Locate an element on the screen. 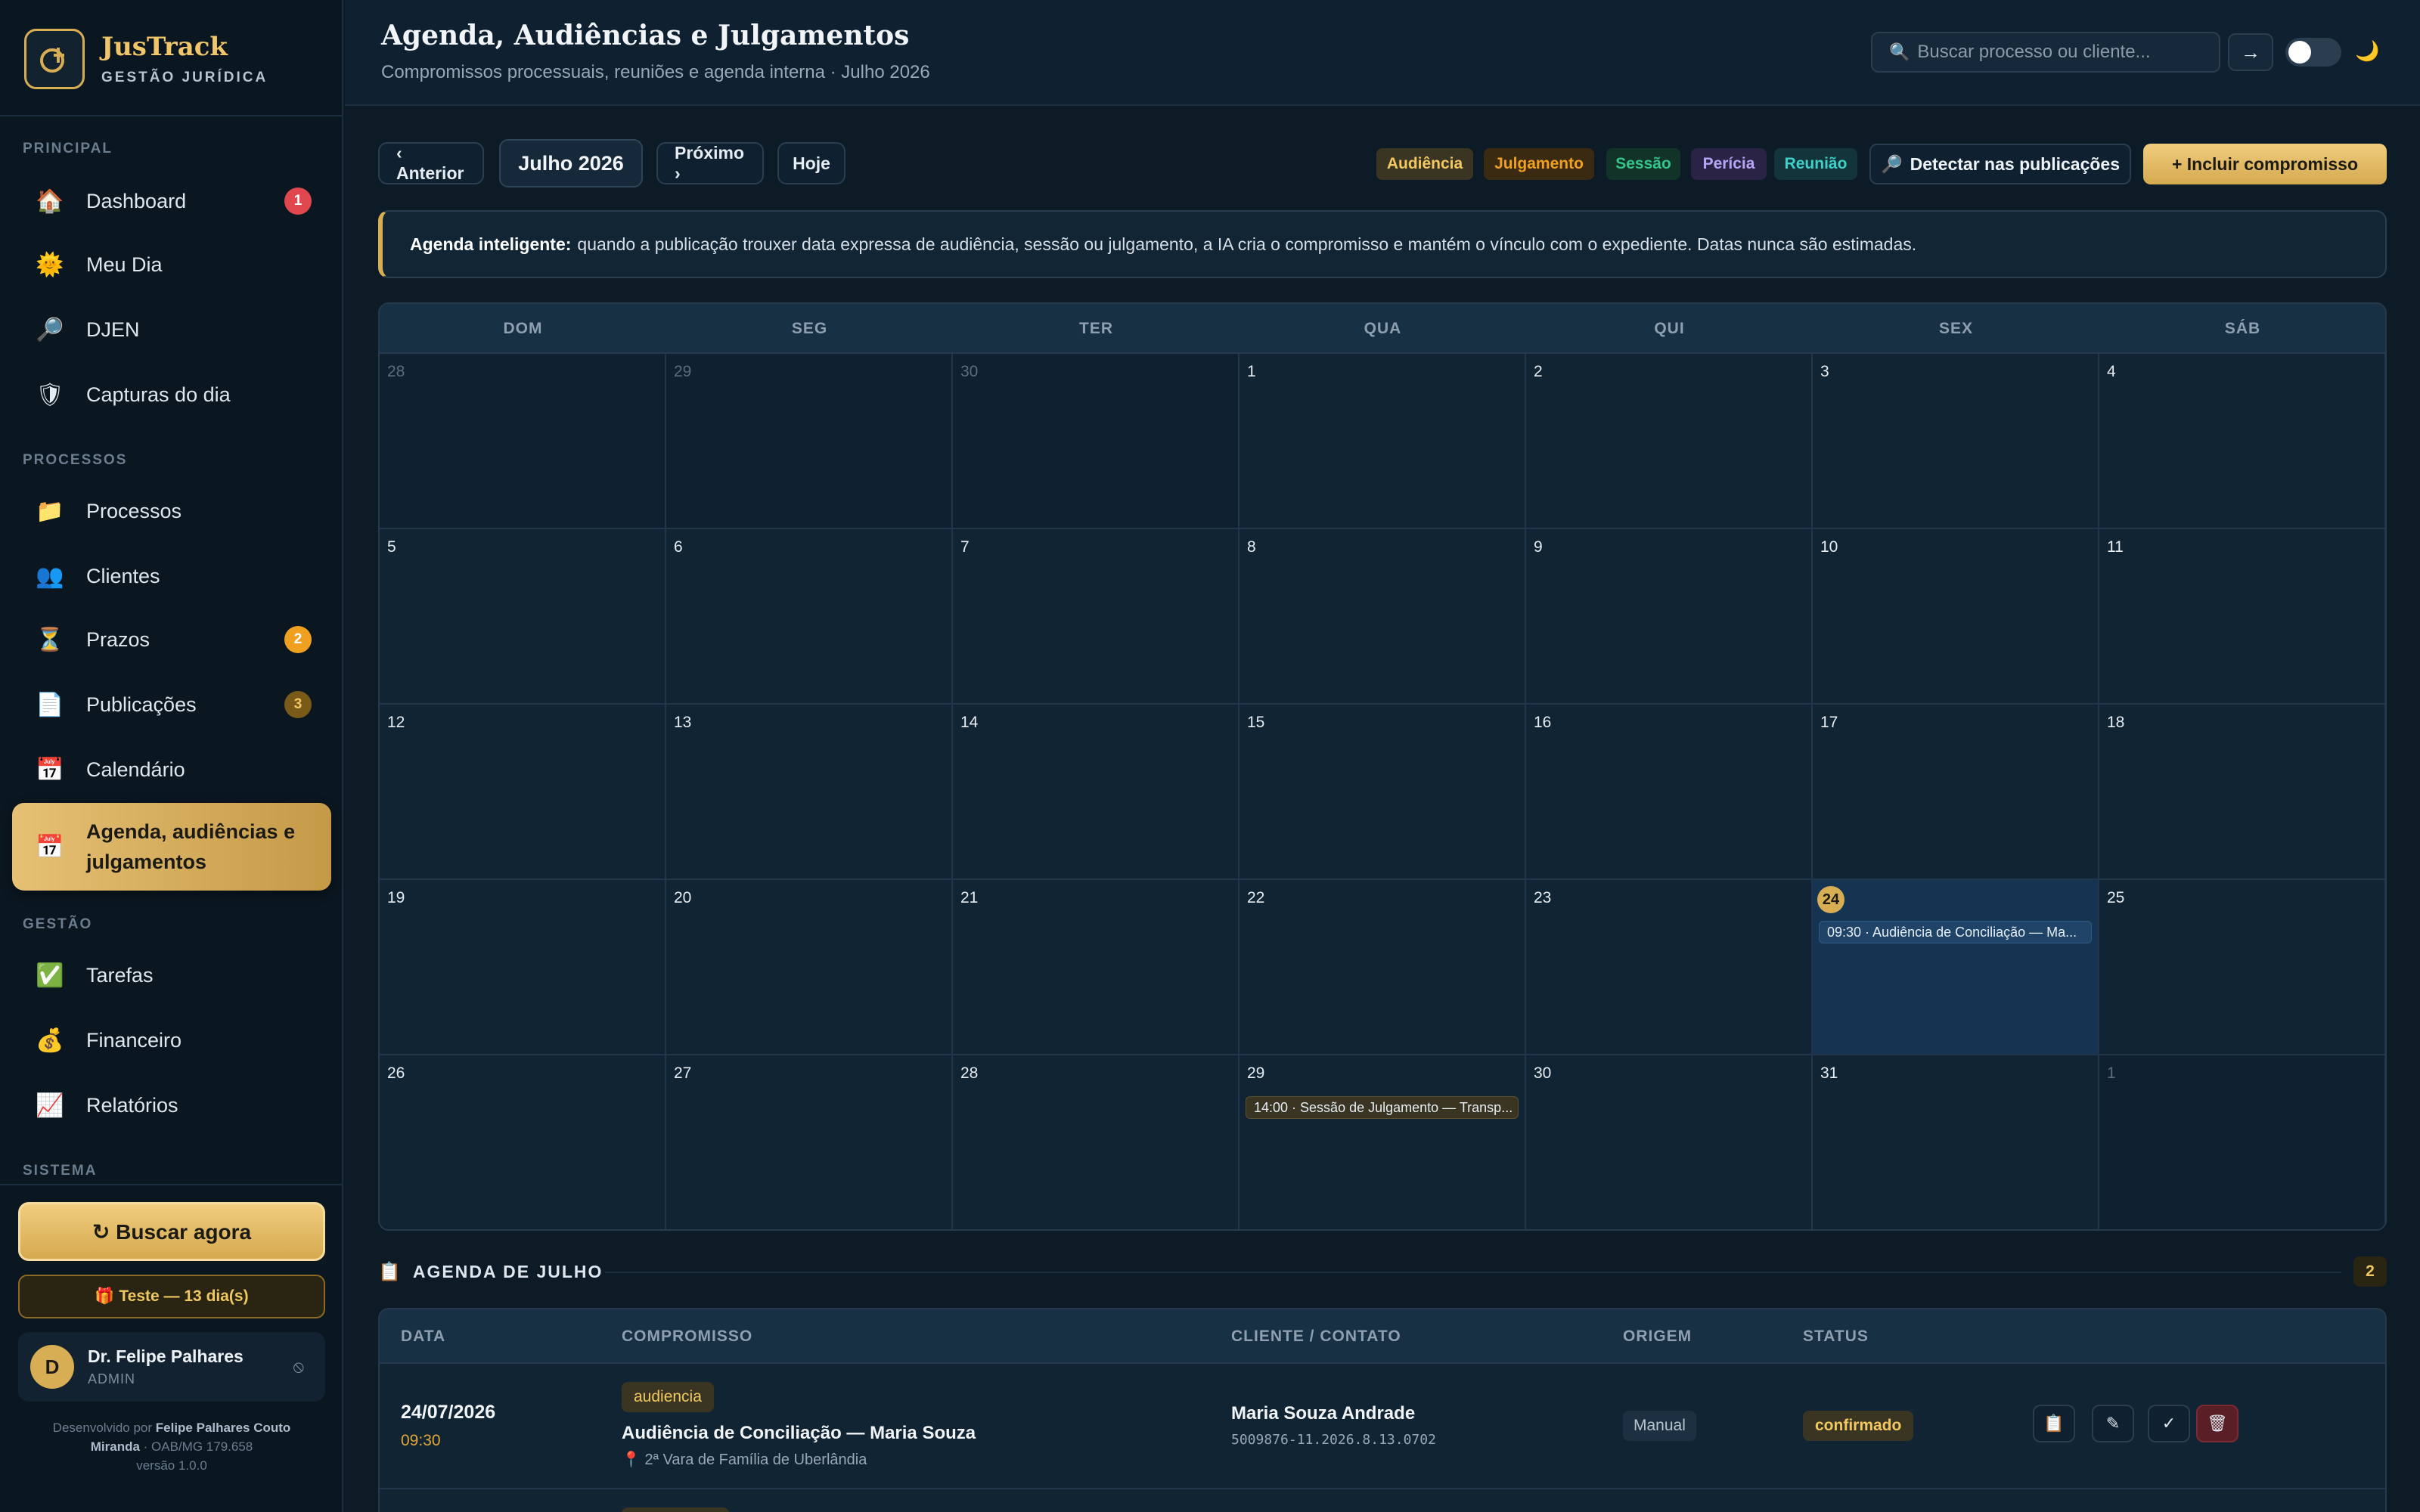 Image resolution: width=2420 pixels, height=1512 pixels. edit-button: ✎ is located at coordinates (2113, 1423).